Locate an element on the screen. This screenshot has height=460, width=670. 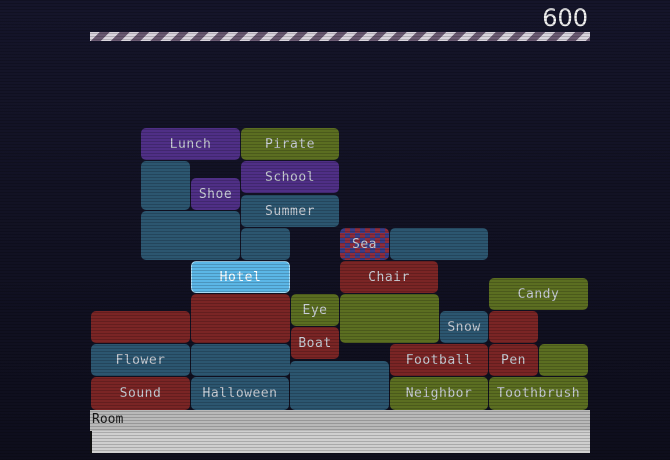
answer-input is located at coordinates (340, 442).